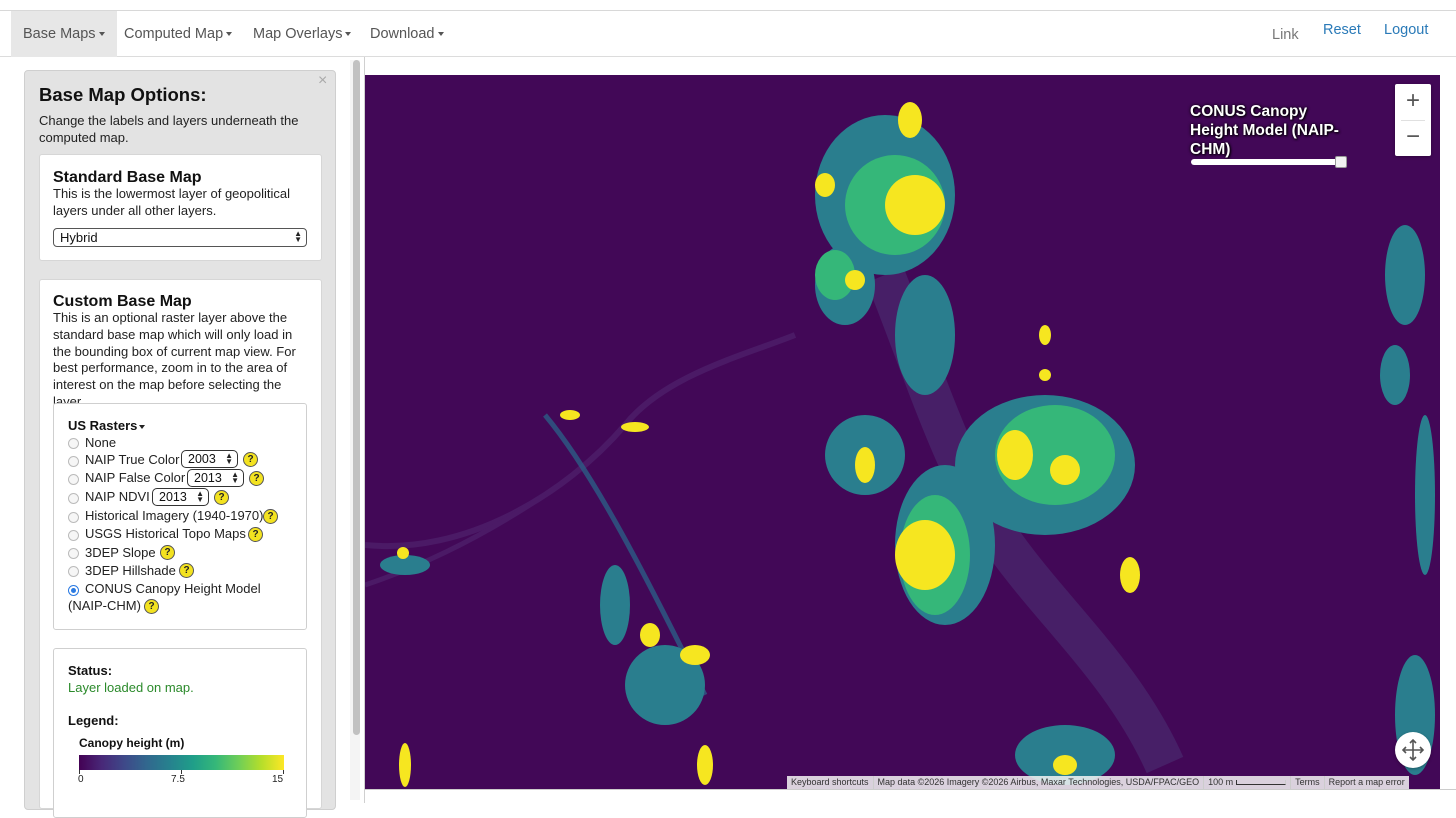 Image resolution: width=1456 pixels, height=818 pixels. I want to click on naip-ndvi-year-select: 2013 ▲ ▼, so click(180, 497).